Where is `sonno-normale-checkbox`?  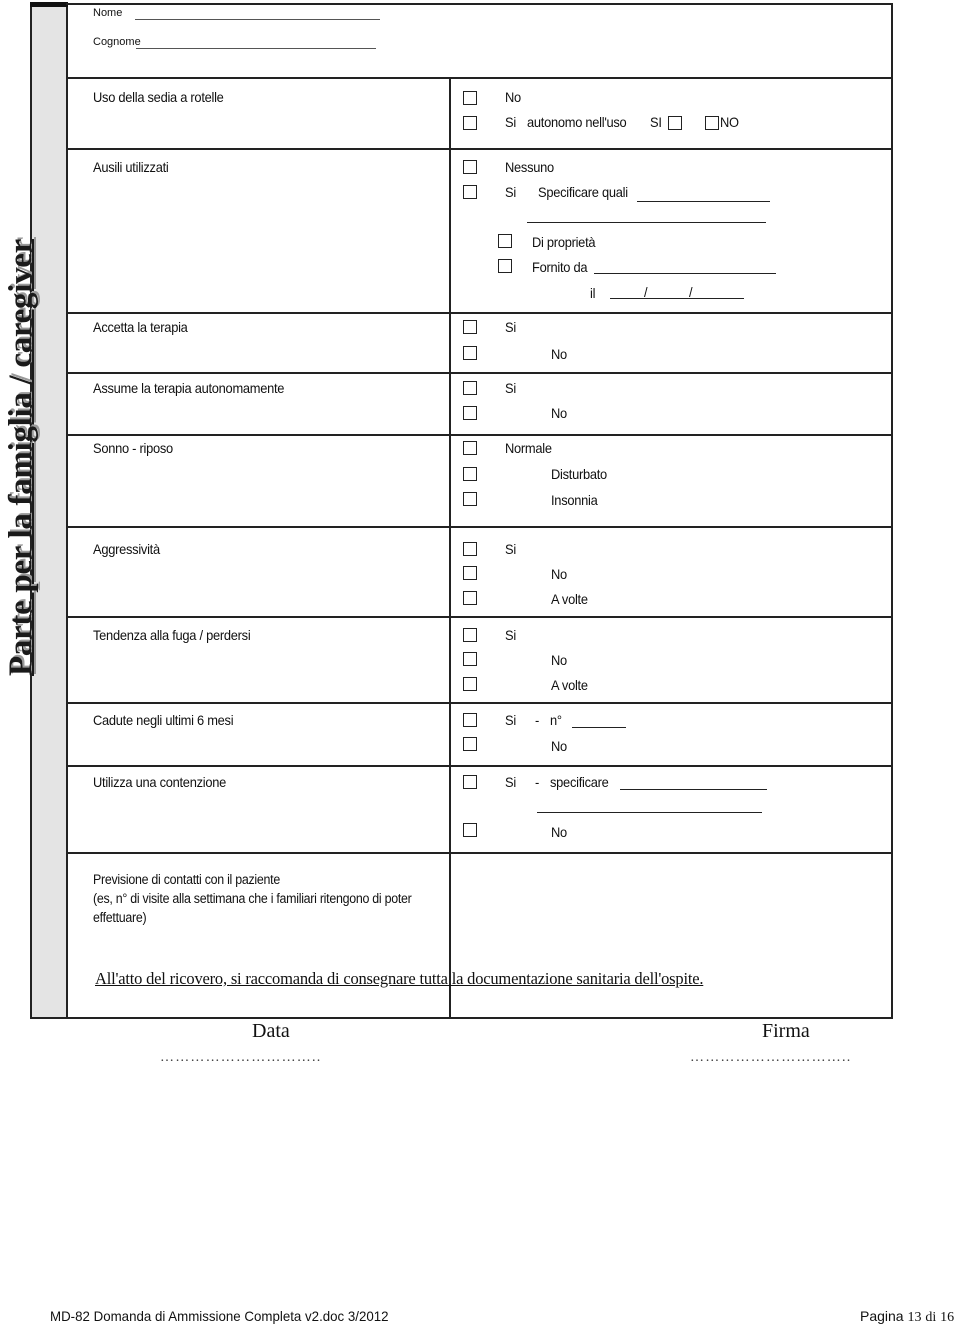
sonno-normale-checkbox is located at coordinates (470, 448).